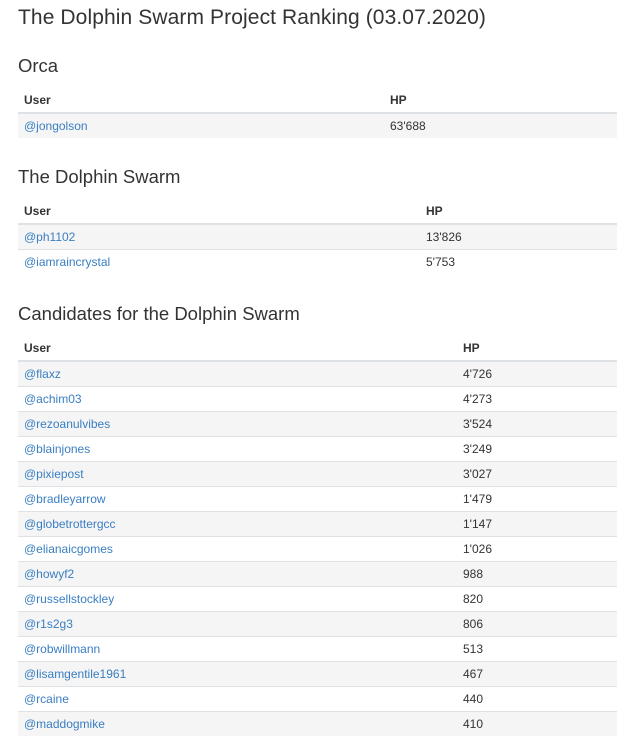 The image size is (641, 746). I want to click on orca-table: User HP @jongolson 63'688, so click(317, 113).